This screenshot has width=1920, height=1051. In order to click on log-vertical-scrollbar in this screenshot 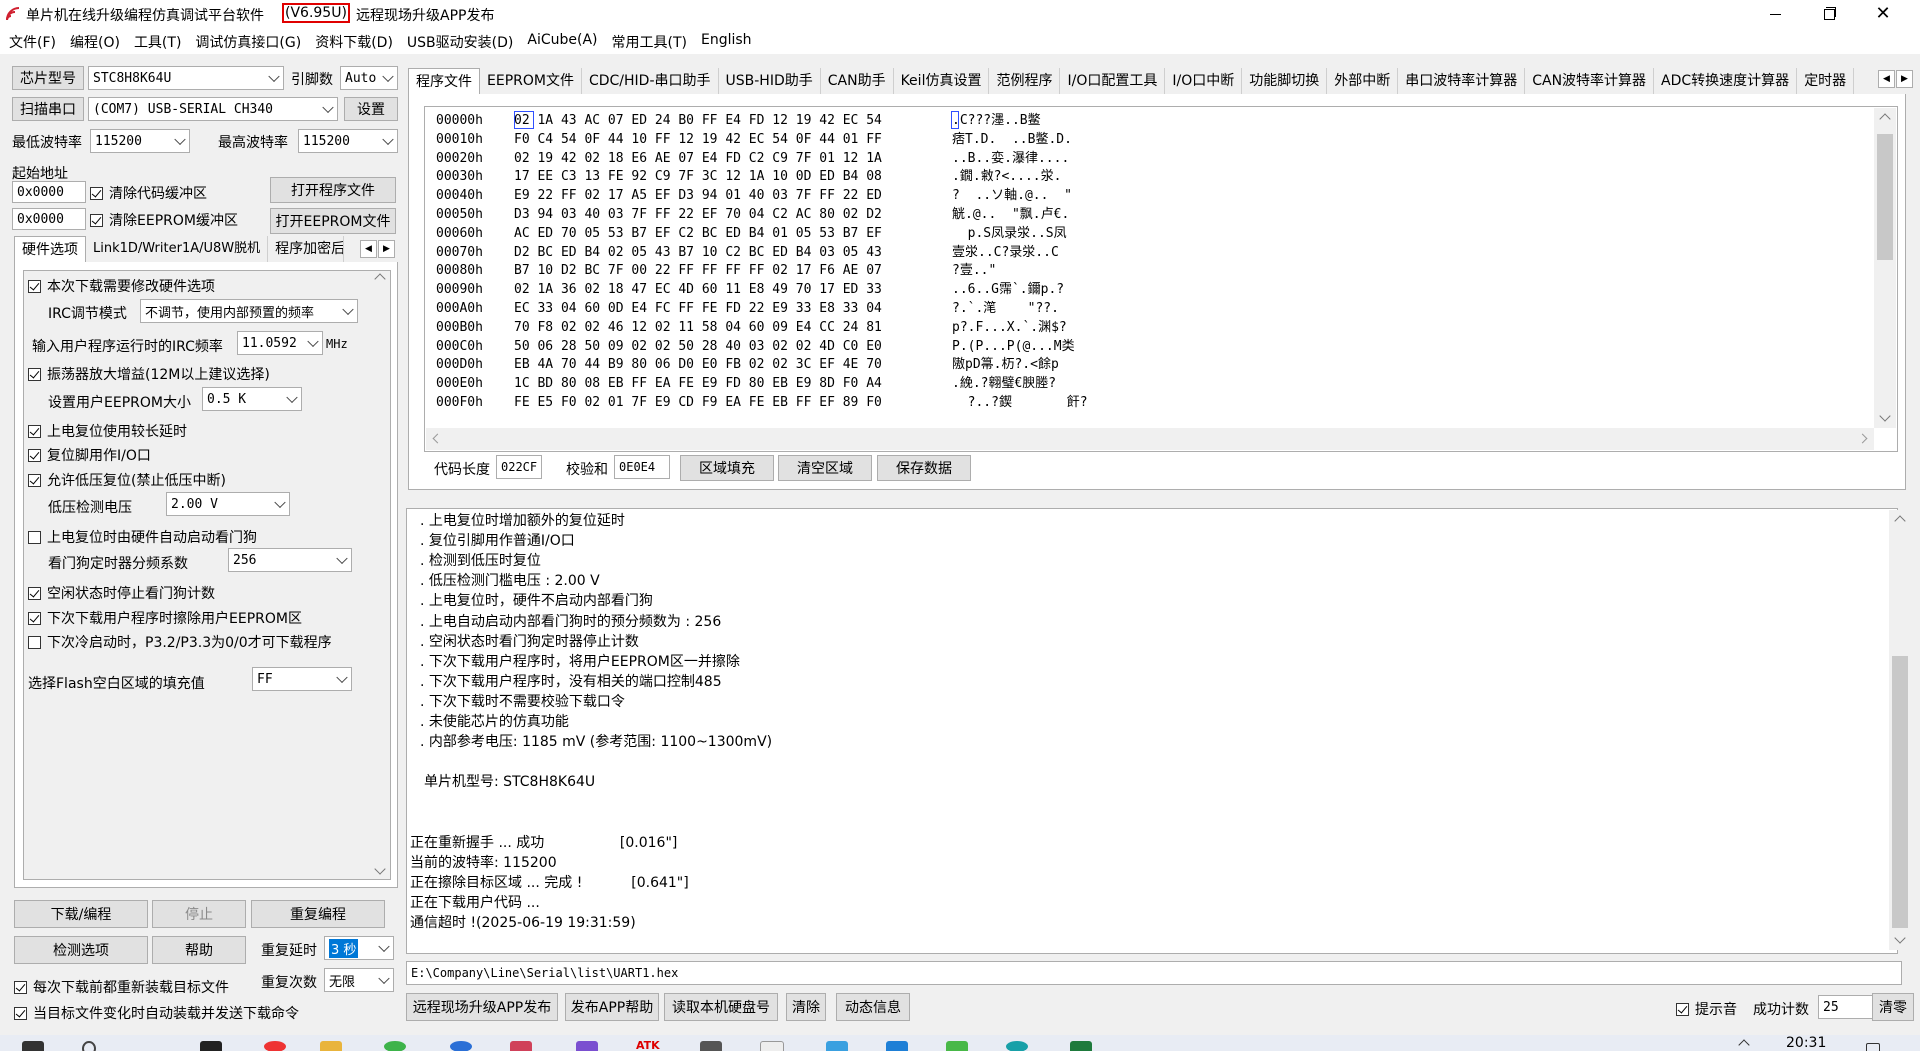, I will do `click(1900, 730)`.